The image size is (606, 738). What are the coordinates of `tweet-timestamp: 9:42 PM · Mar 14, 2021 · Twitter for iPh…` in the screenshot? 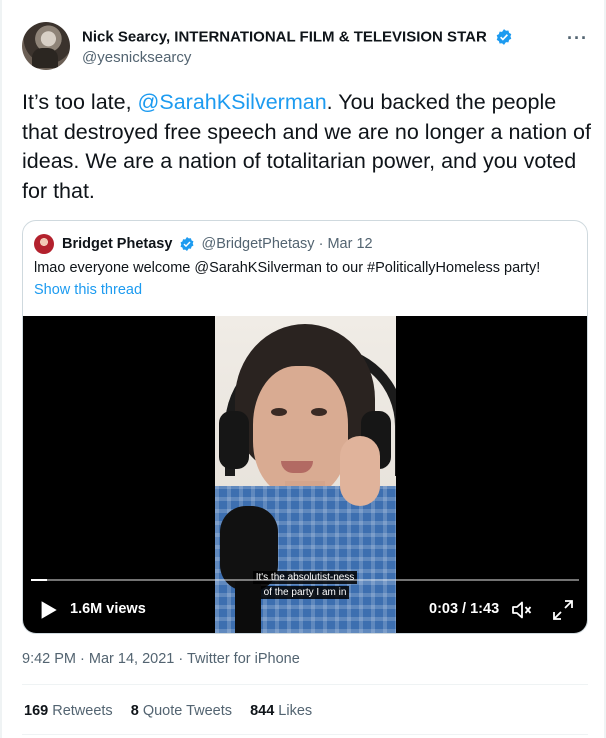 It's located at (161, 659).